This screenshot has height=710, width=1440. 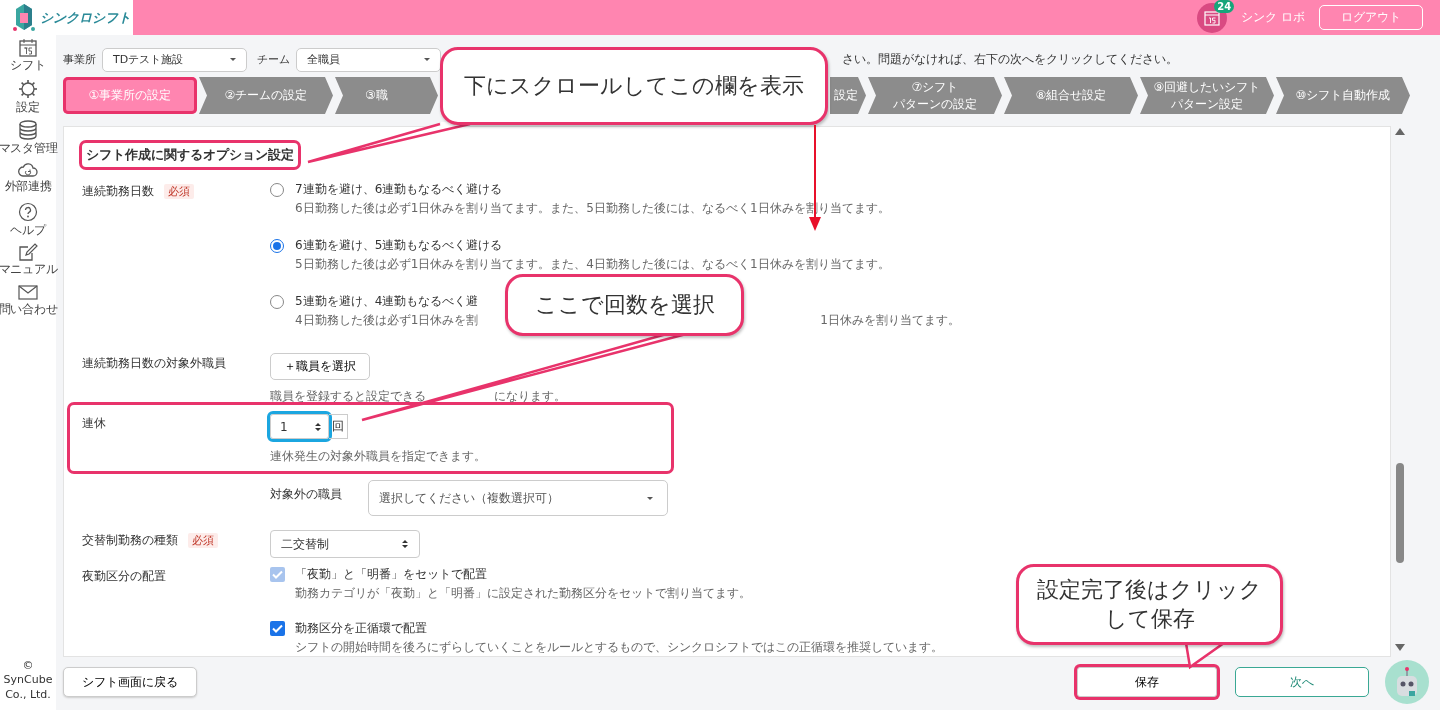 I want to click on checkbox, so click(x=277, y=628).